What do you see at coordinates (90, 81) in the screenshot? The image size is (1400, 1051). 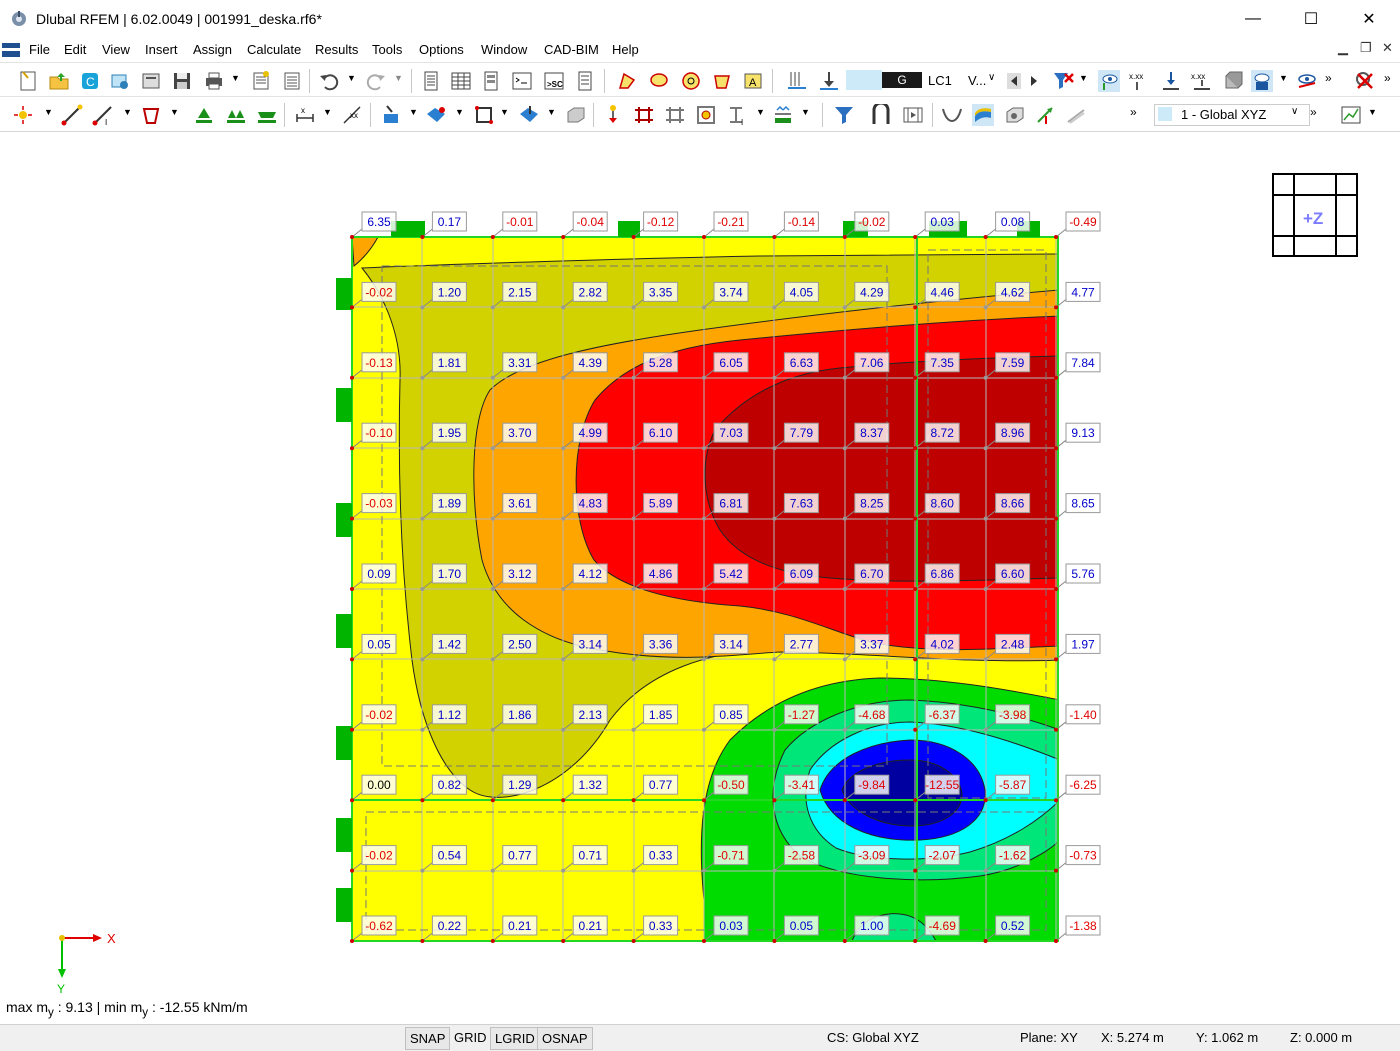 I see `dlubal-center-icon: C` at bounding box center [90, 81].